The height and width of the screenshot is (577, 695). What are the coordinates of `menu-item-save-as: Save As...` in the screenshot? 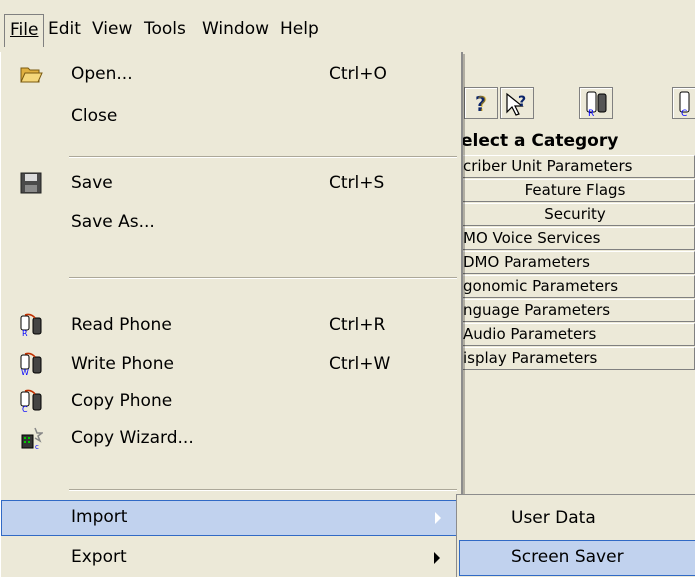 It's located at (231, 223).